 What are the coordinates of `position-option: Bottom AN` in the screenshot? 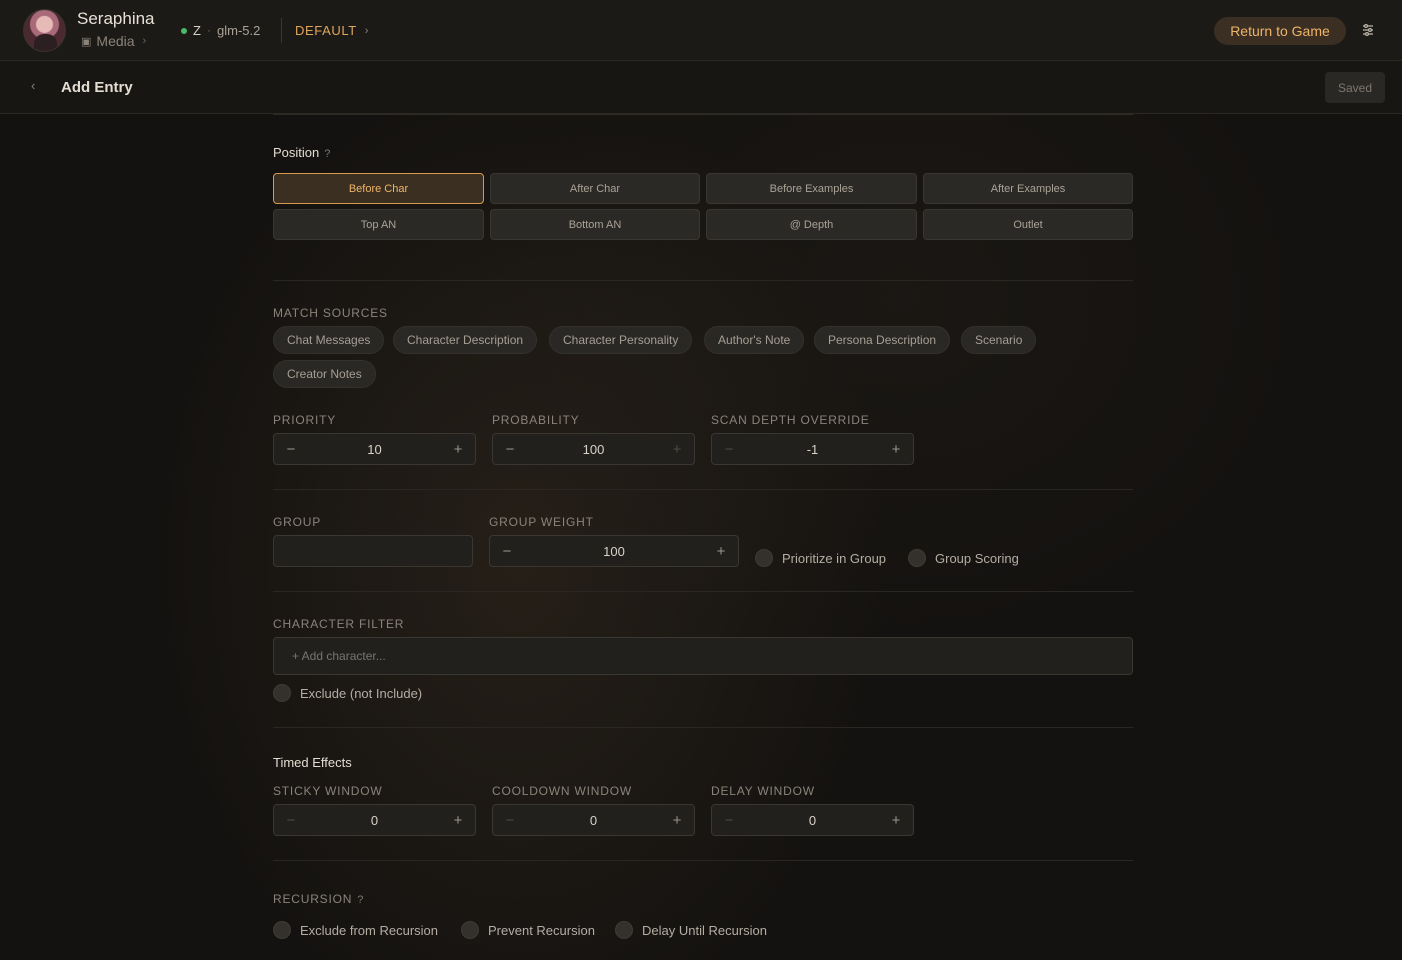 It's located at (595, 224).